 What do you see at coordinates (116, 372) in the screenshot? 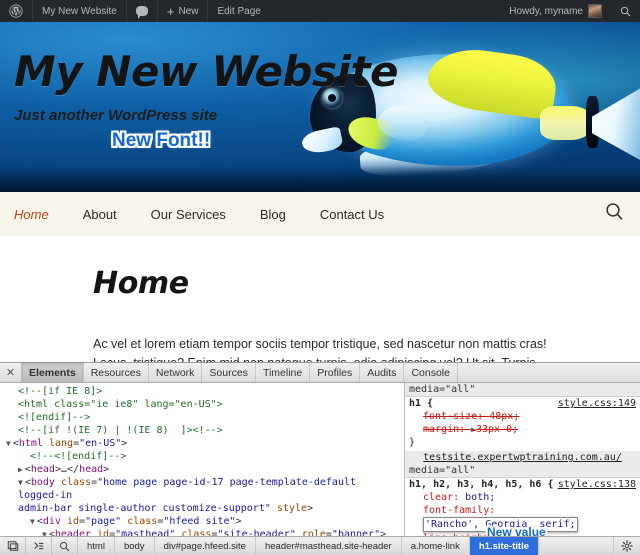
I see `tab-resources: Resources` at bounding box center [116, 372].